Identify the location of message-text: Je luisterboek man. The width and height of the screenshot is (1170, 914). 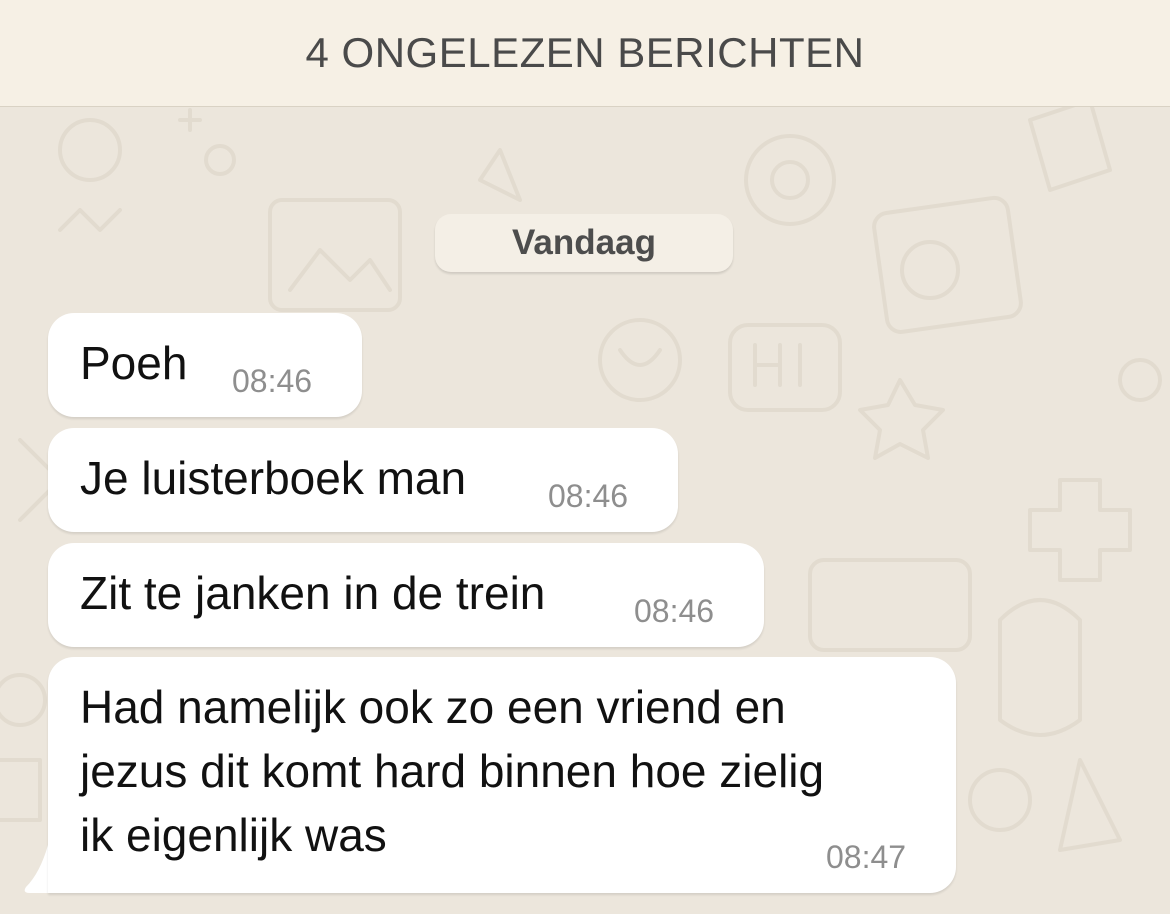
(273, 478).